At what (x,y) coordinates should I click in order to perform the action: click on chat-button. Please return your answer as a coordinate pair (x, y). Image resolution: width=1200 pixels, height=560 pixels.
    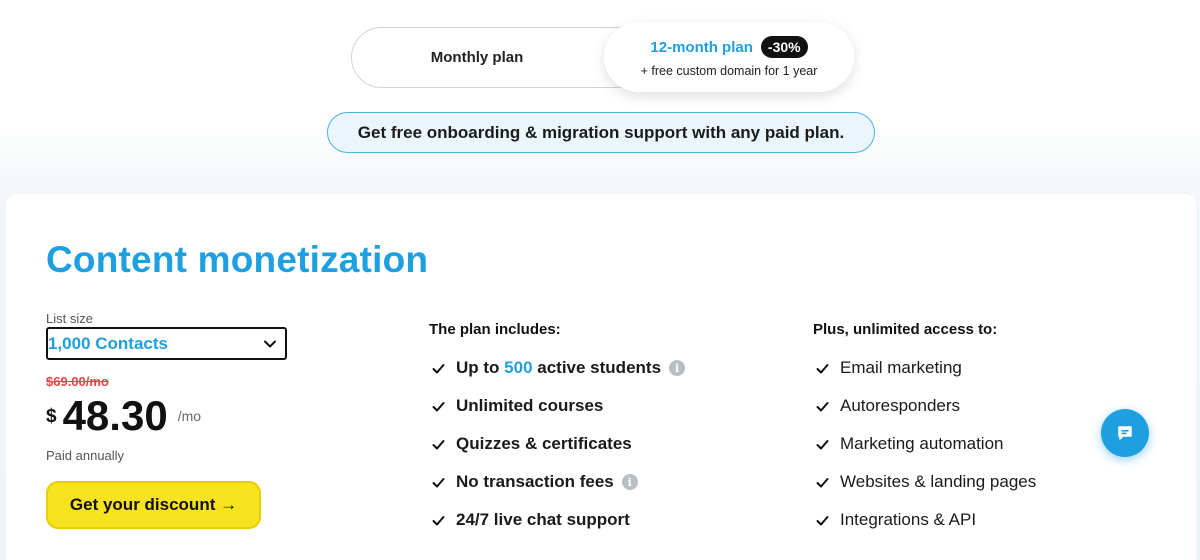
    Looking at the image, I should click on (1125, 433).